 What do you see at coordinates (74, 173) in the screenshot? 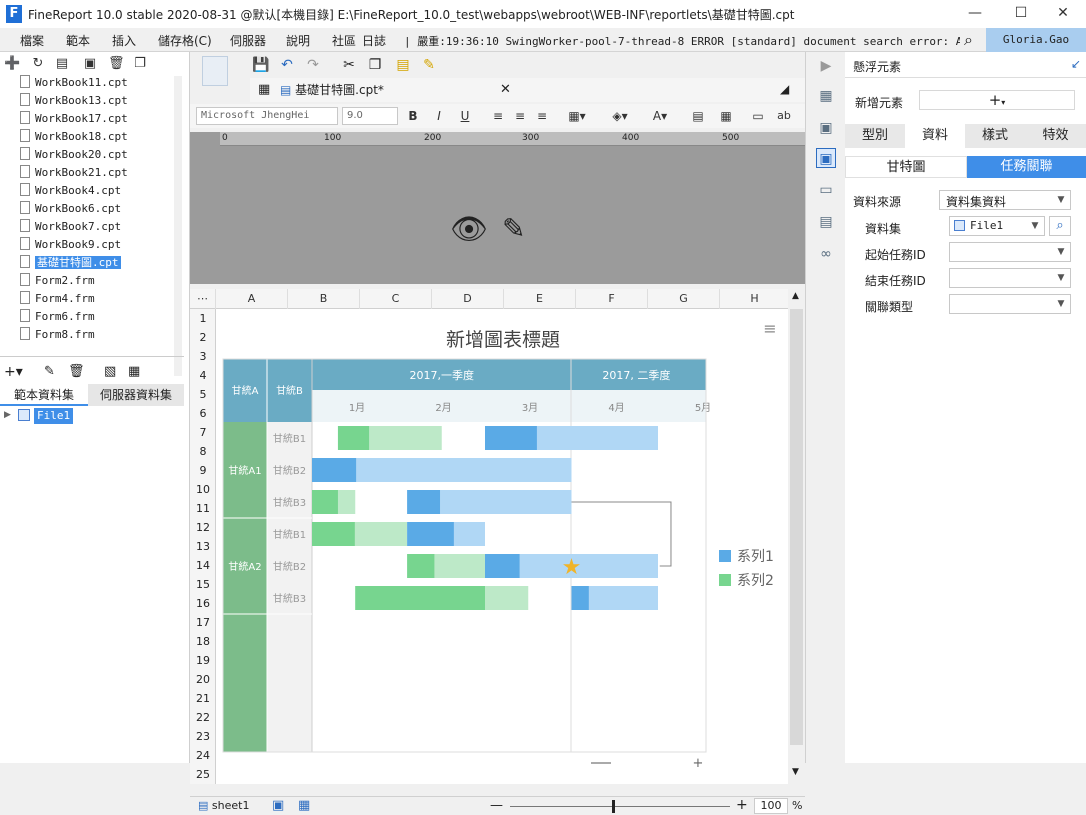
I see `file-item: WorkBook21.cpt` at bounding box center [74, 173].